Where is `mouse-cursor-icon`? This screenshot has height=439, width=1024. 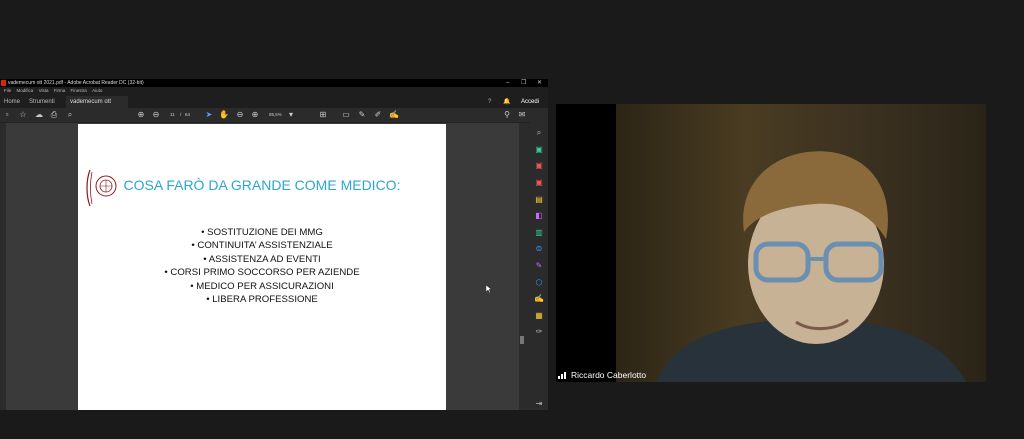 mouse-cursor-icon is located at coordinates (489, 289).